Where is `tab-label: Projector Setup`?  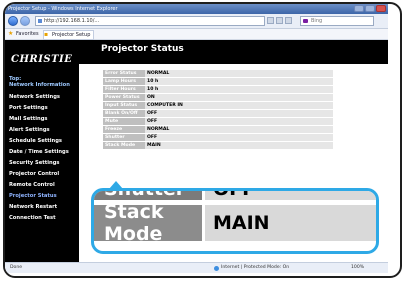 tab-label: Projector Setup is located at coordinates (71, 35).